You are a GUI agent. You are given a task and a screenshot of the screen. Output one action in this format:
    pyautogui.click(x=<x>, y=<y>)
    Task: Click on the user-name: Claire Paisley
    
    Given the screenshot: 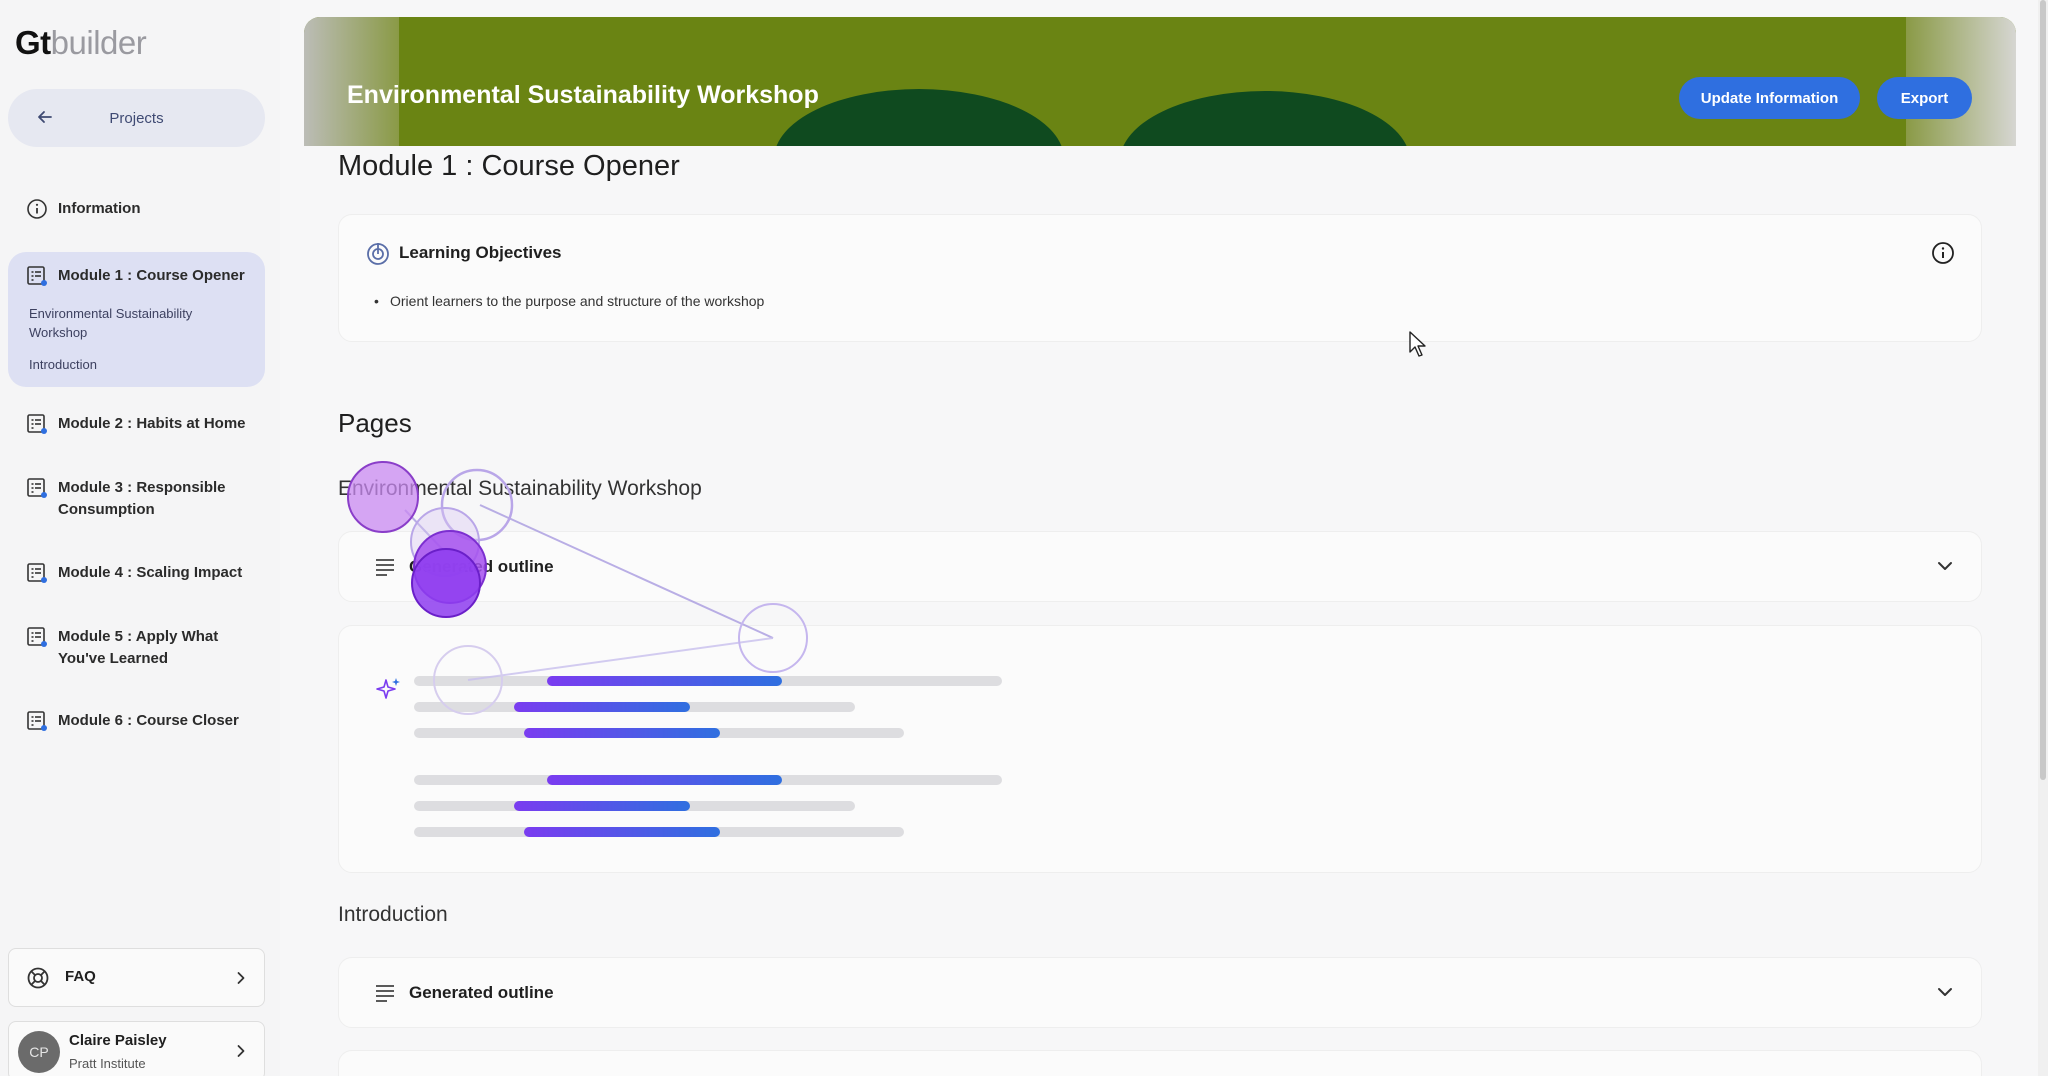 What is the action you would take?
    pyautogui.click(x=118, y=1040)
    